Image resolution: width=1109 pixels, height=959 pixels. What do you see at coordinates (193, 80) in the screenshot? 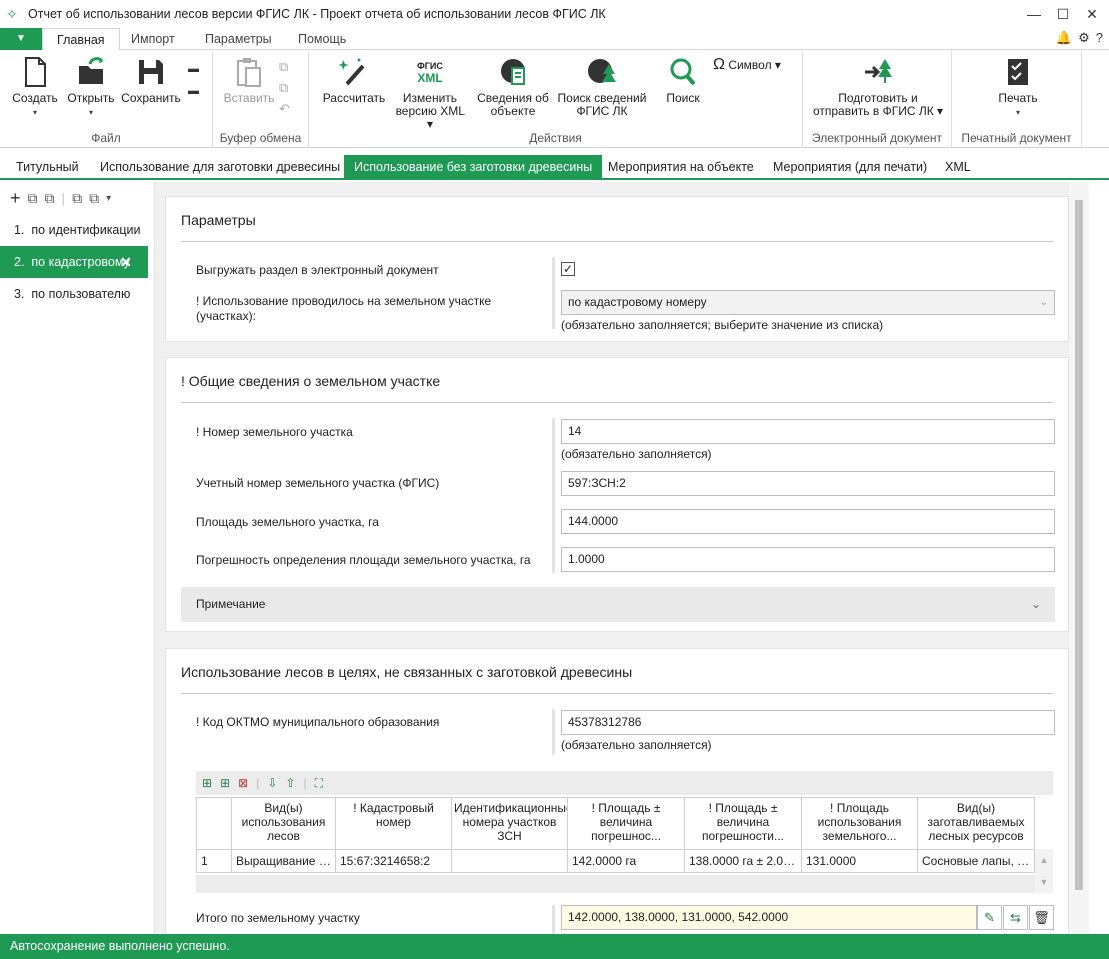
I see `save-as-icon: ▬ ▬` at bounding box center [193, 80].